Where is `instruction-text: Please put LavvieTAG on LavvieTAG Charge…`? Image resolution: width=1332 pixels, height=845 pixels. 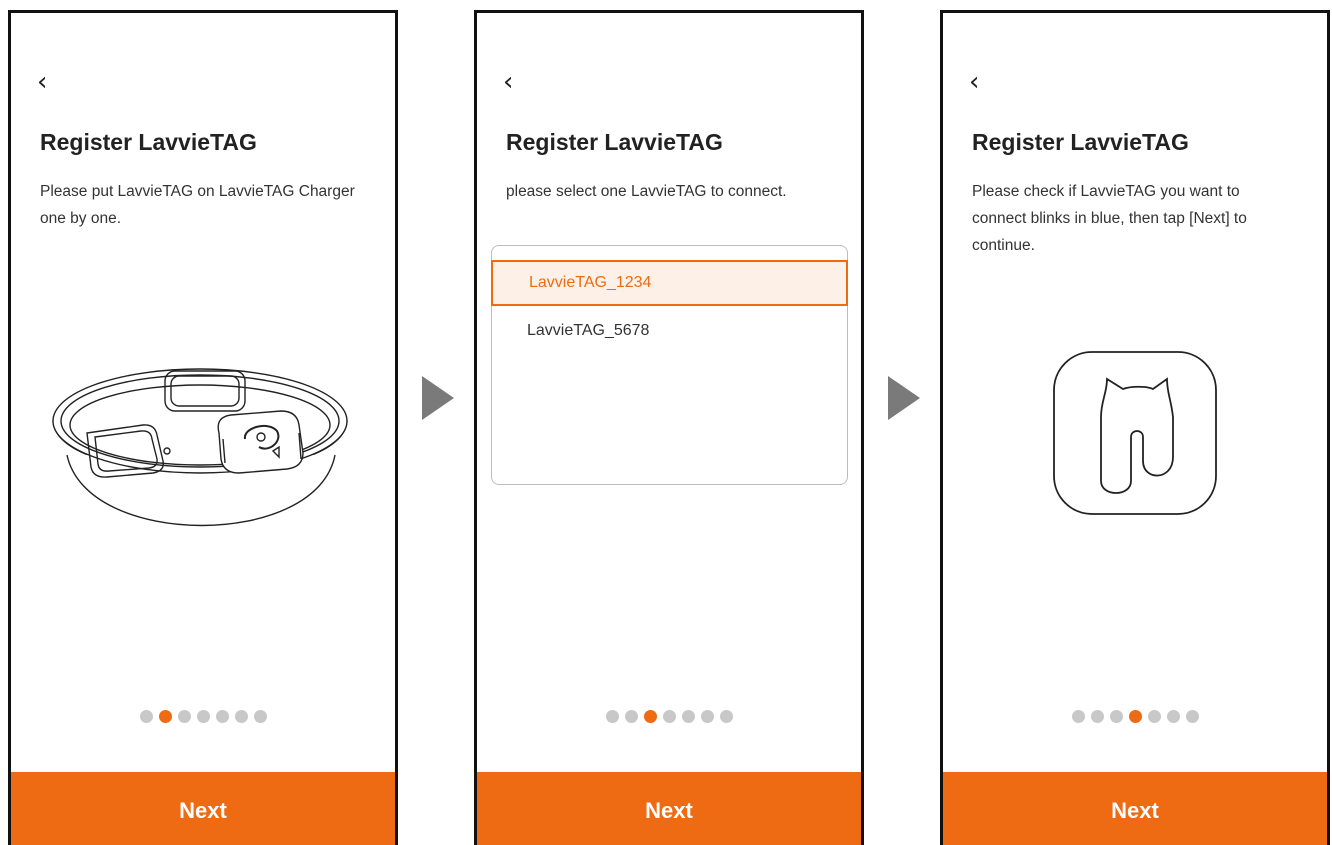 instruction-text: Please put LavvieTAG on LavvieTAG Charge… is located at coordinates (197, 205).